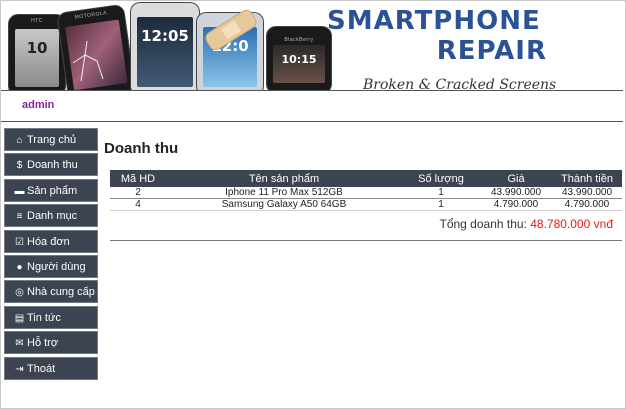  I want to click on column-header-so-luong: Số lượng, so click(441, 178).